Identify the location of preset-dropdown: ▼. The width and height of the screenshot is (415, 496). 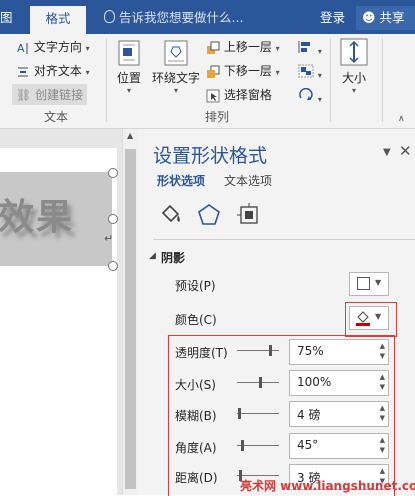
(369, 284).